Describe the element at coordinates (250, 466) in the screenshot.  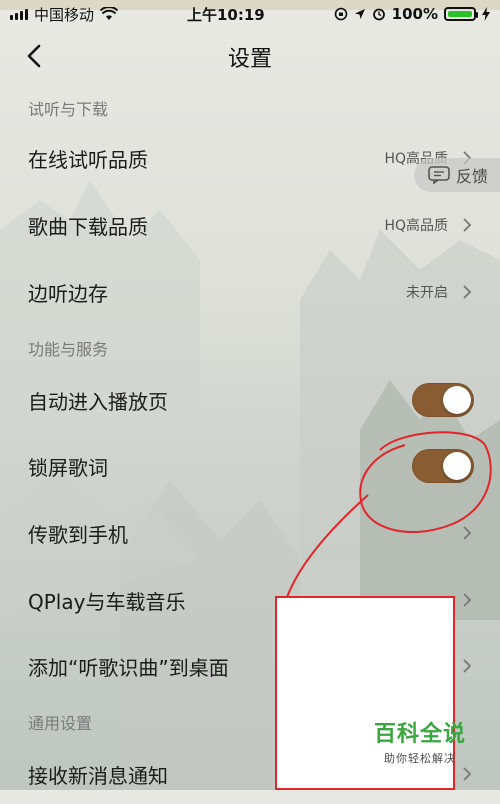
I see `row-lockscreen-lyrics: 锁屏歌词` at that location.